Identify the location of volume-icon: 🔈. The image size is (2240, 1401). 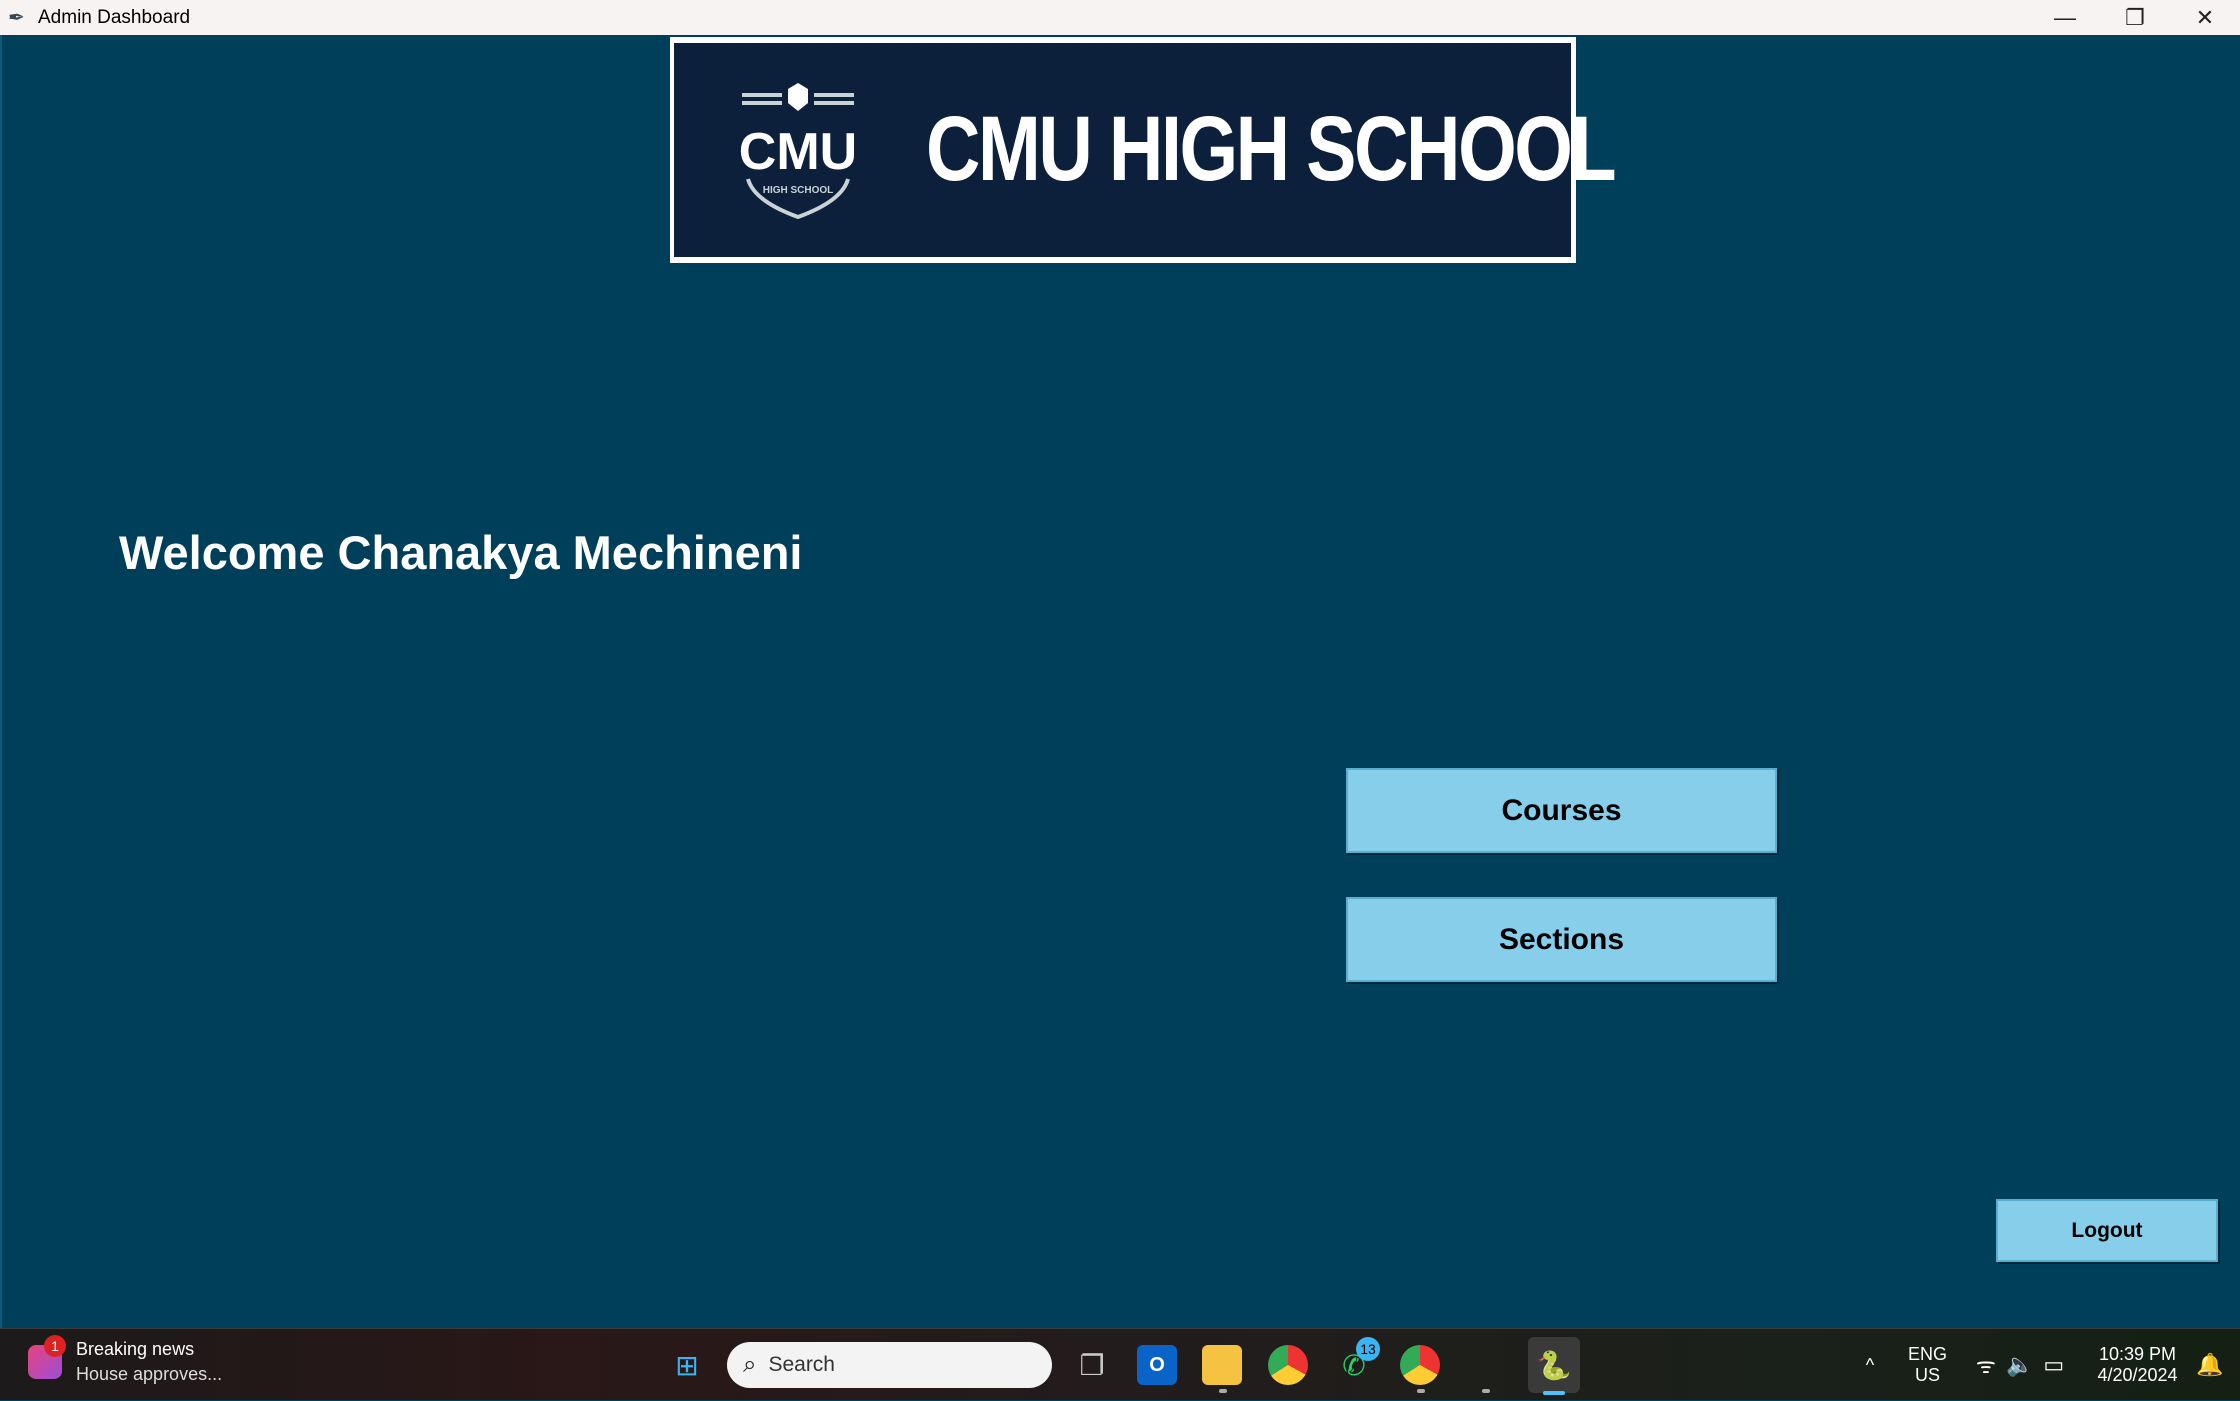
(2019, 1364).